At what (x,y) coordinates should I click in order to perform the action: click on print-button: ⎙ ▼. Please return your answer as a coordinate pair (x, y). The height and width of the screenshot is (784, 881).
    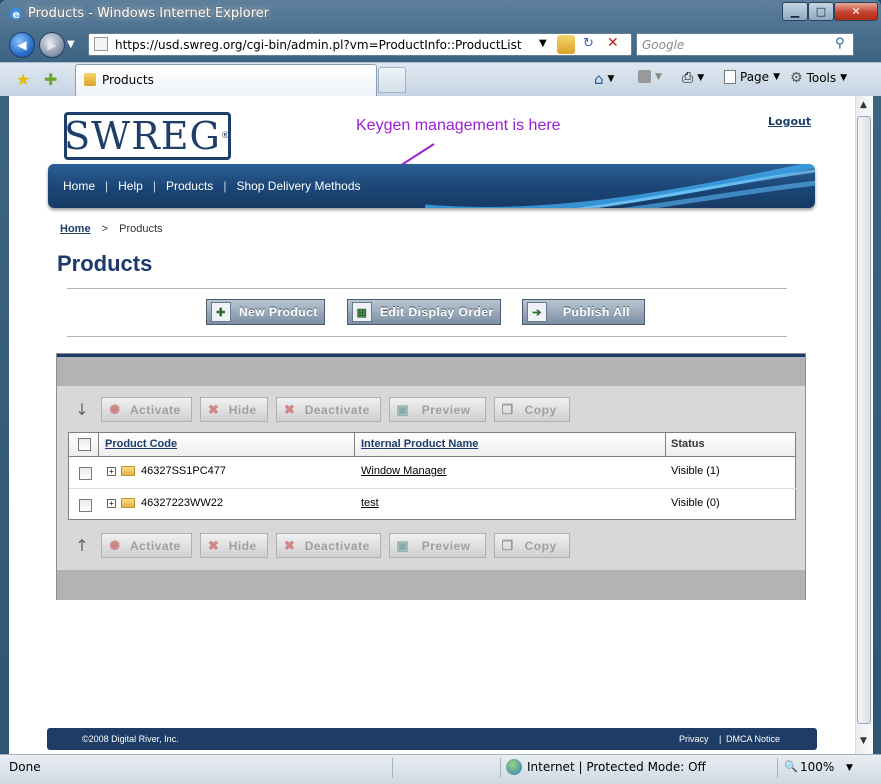
    Looking at the image, I should click on (693, 78).